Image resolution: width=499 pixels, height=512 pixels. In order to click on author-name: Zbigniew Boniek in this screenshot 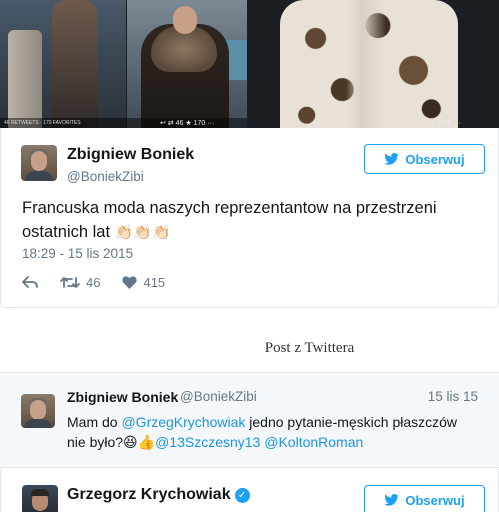, I will do `click(130, 155)`.